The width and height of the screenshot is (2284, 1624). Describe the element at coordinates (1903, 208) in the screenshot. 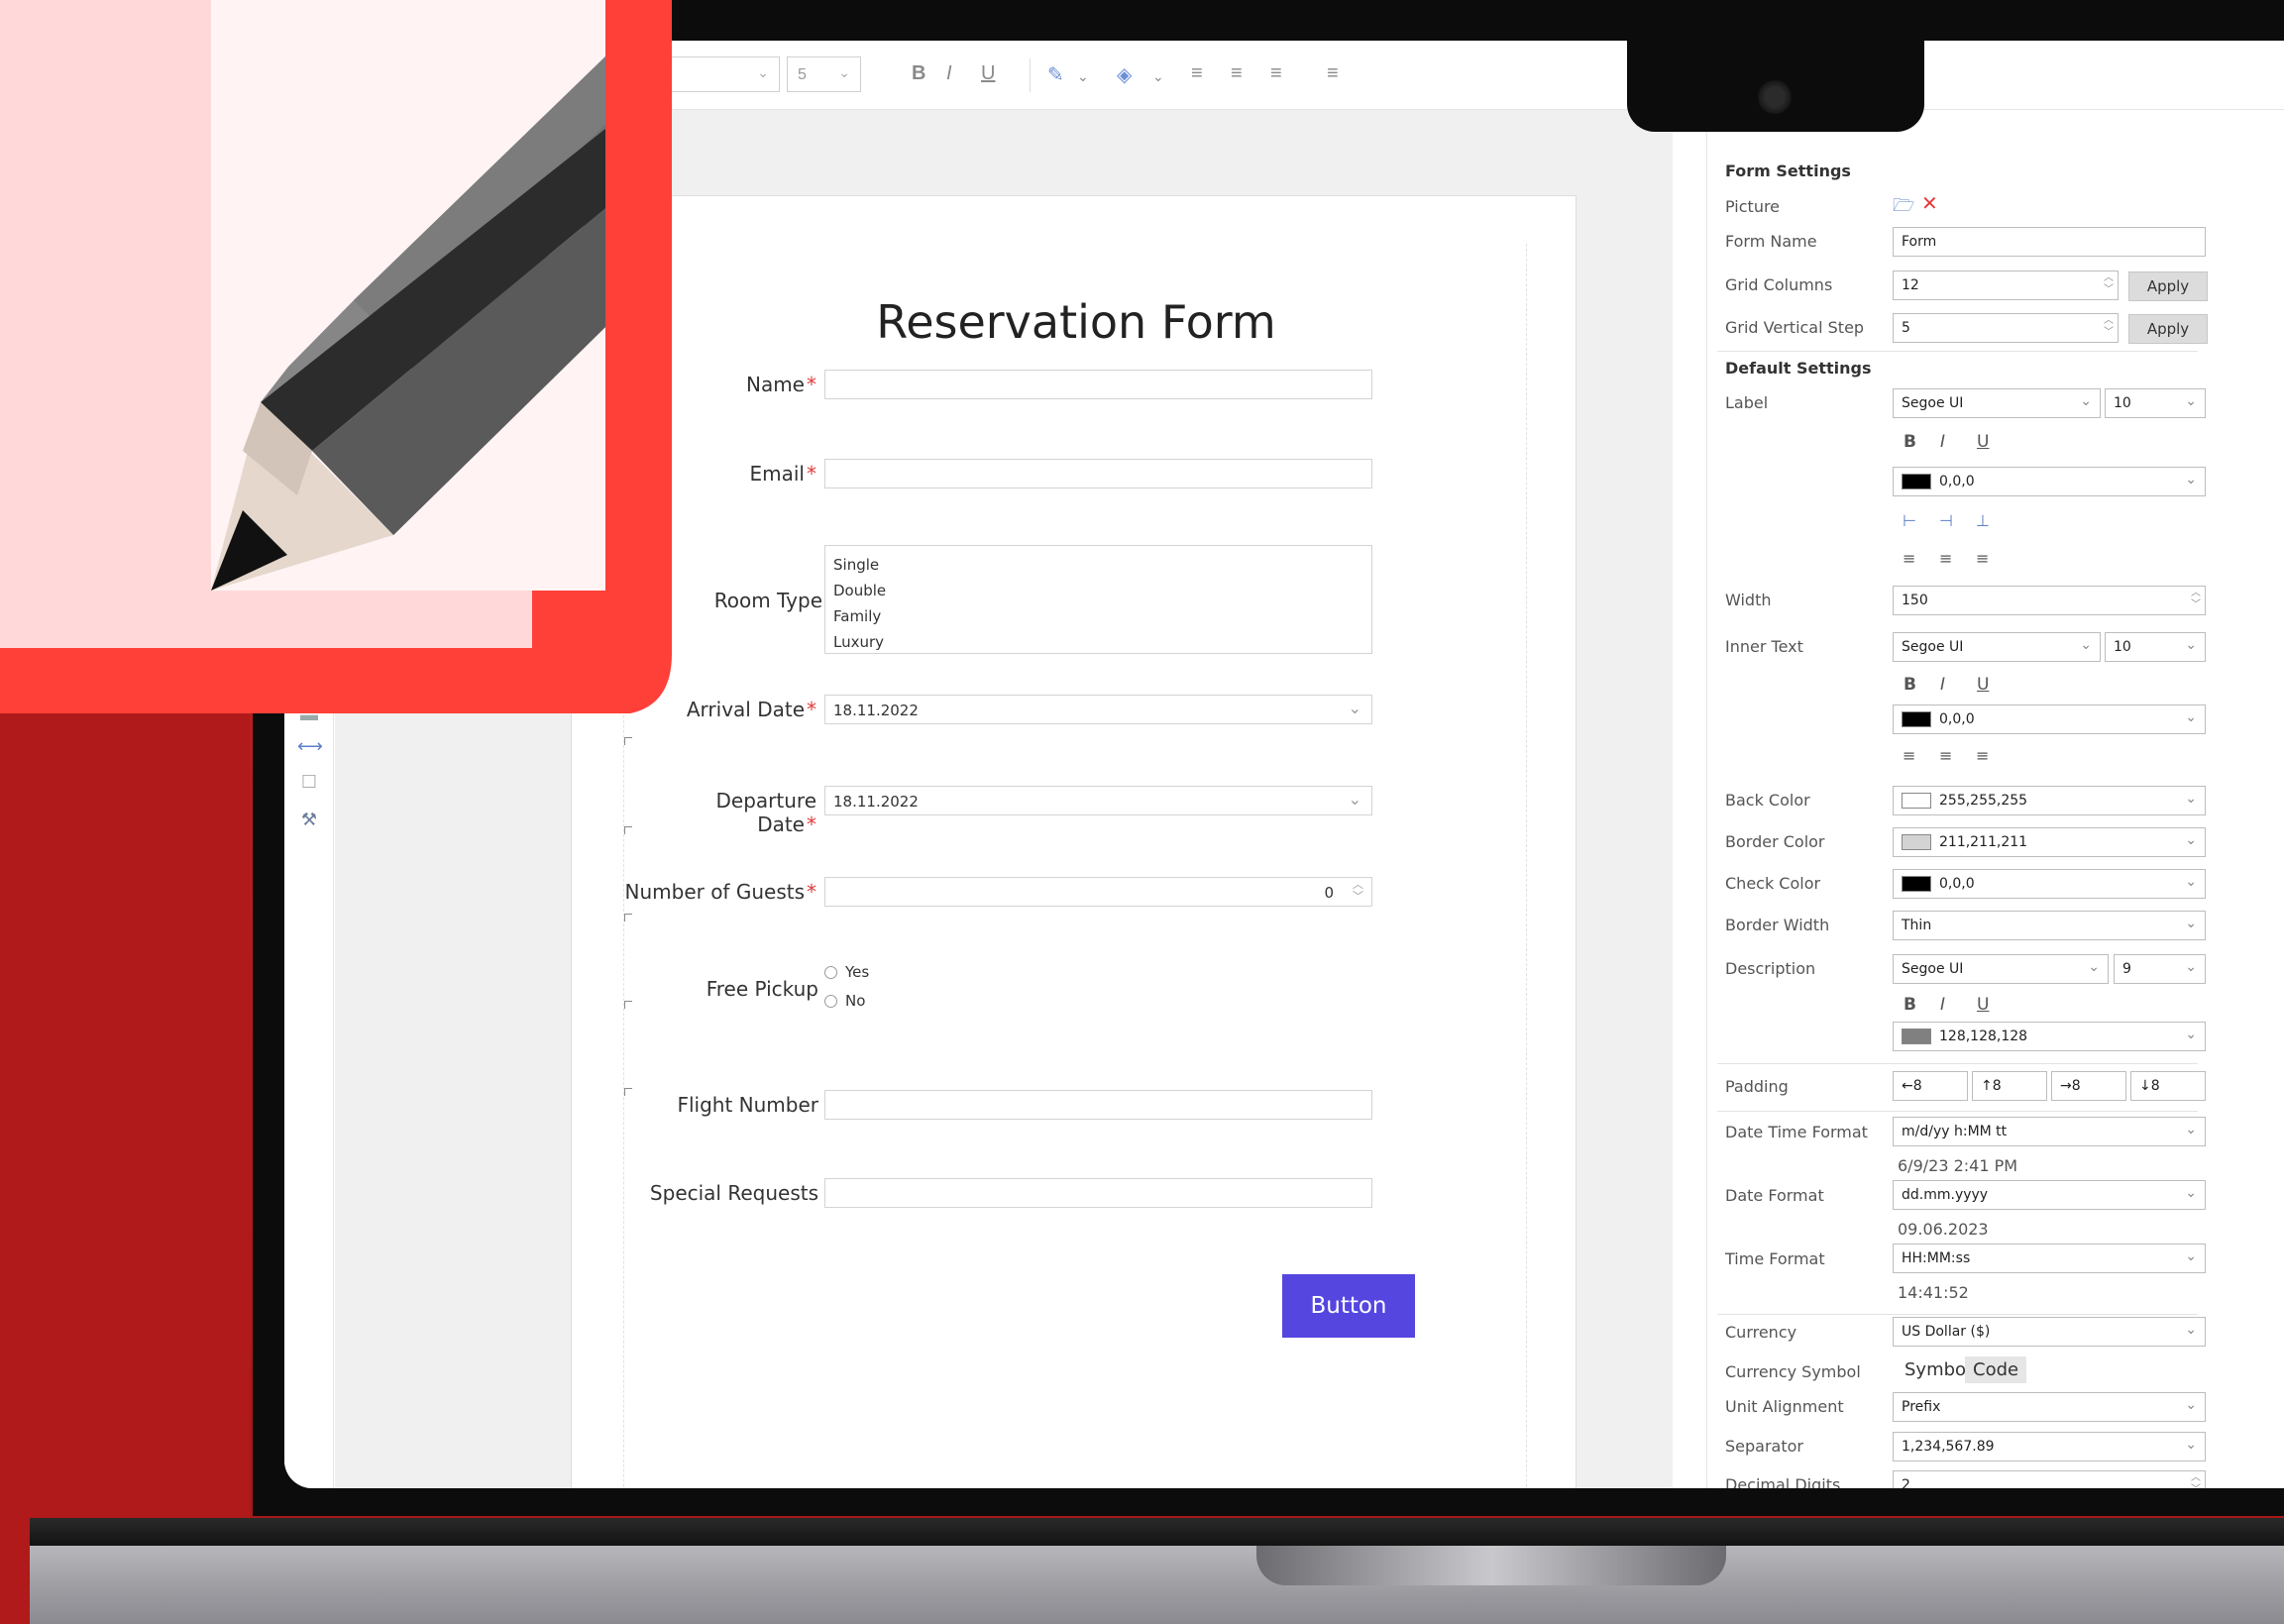

I see `folder-open-icon: 🗁` at that location.